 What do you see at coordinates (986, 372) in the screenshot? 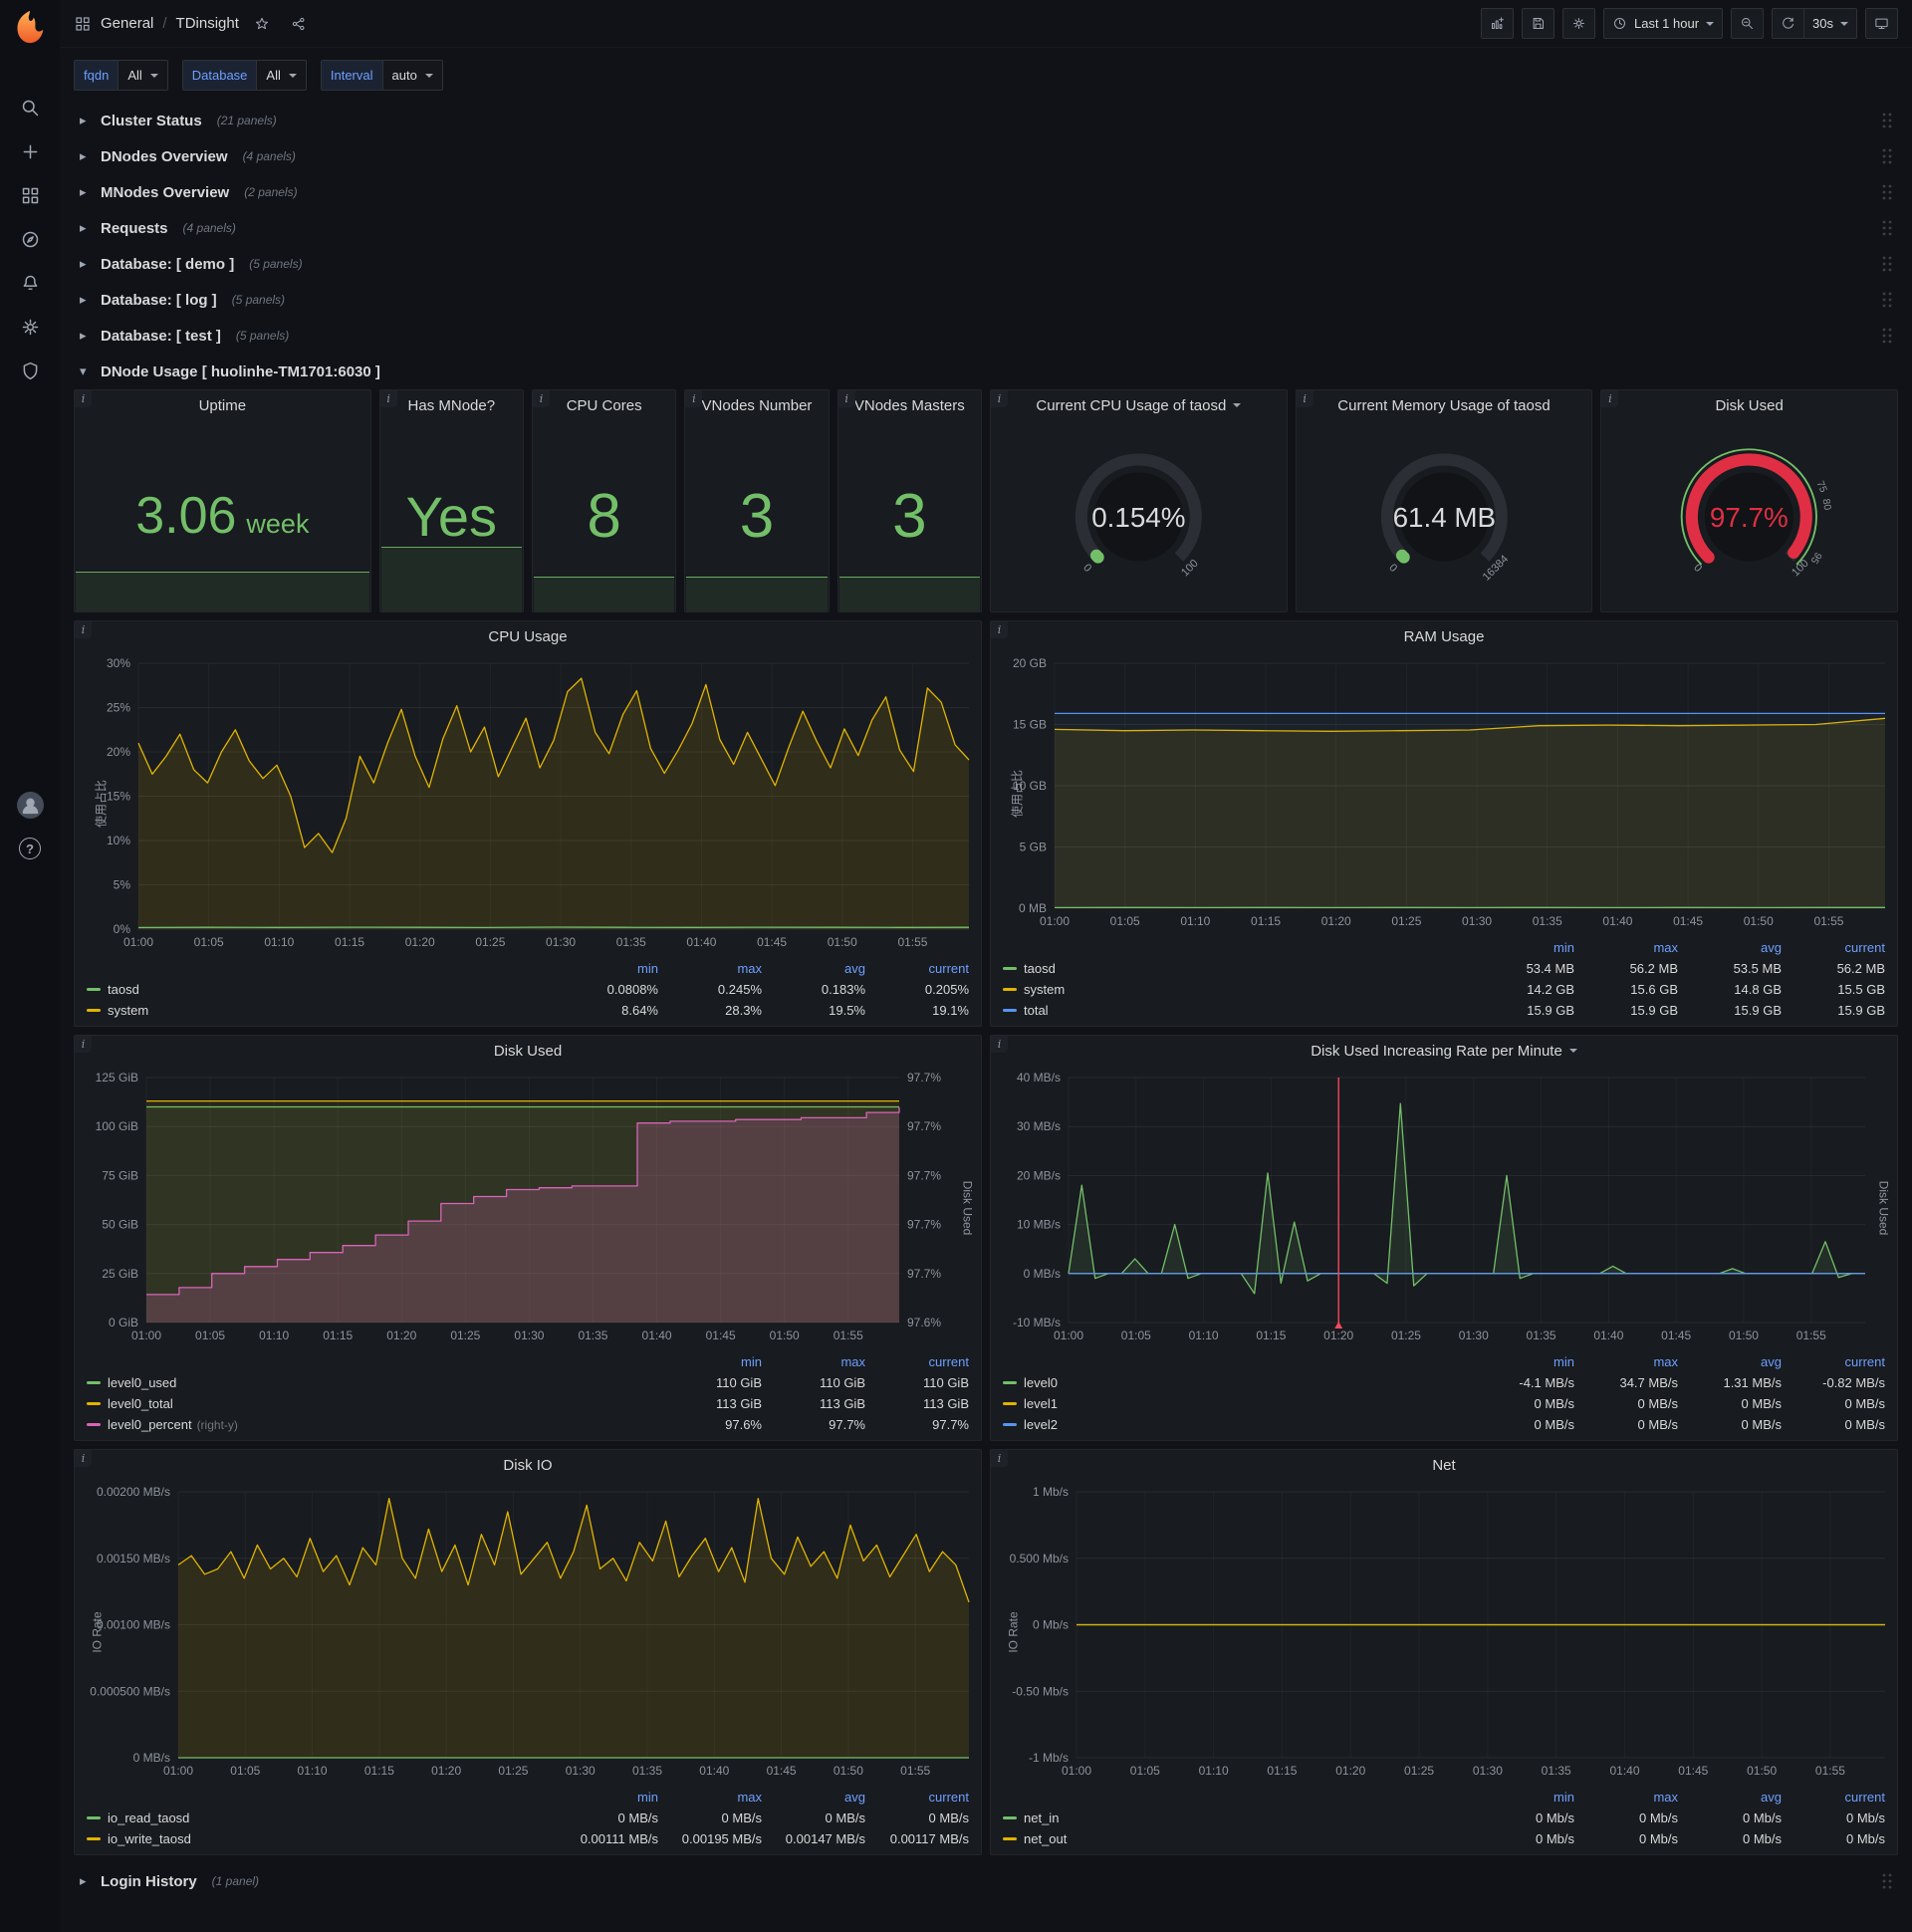
I see `dashboard-row-expanded: ▾ DNode Usage [ huolinhe-TM1701:6030 ]` at bounding box center [986, 372].